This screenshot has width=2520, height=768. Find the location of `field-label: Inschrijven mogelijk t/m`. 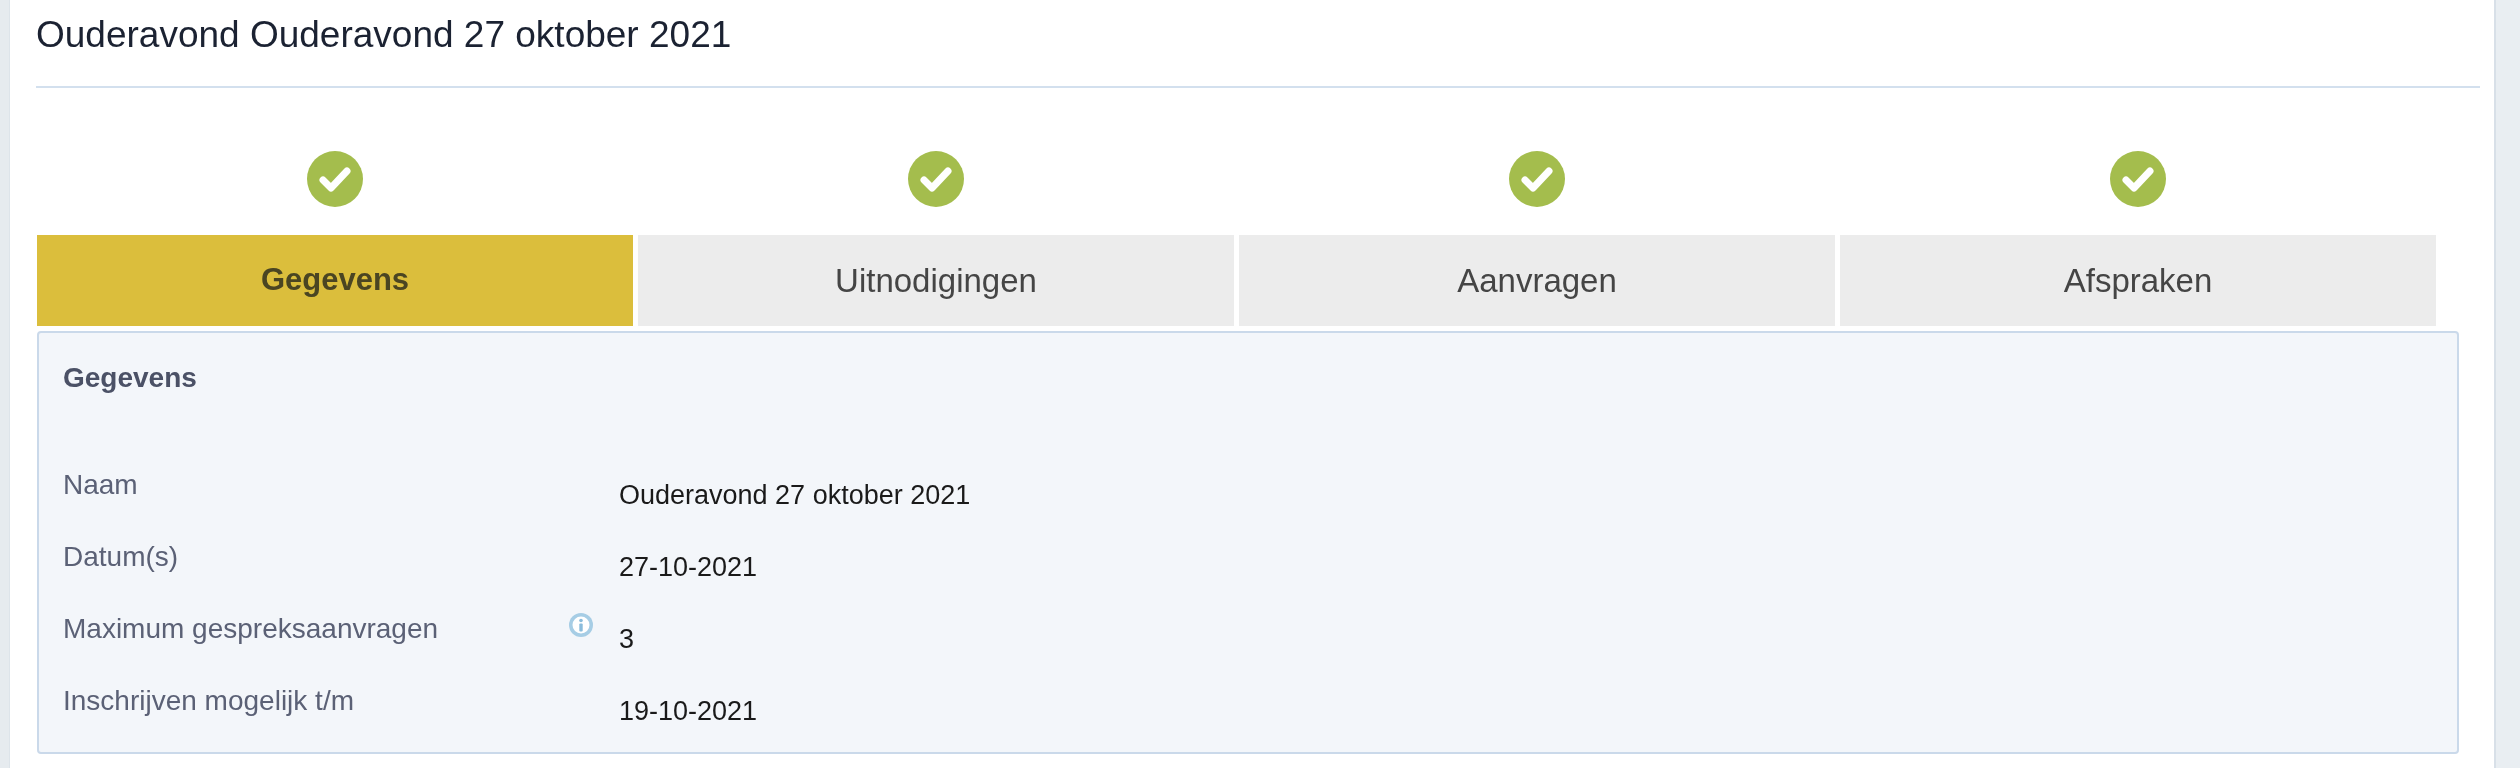

field-label: Inschrijven mogelijk t/m is located at coordinates (208, 701).